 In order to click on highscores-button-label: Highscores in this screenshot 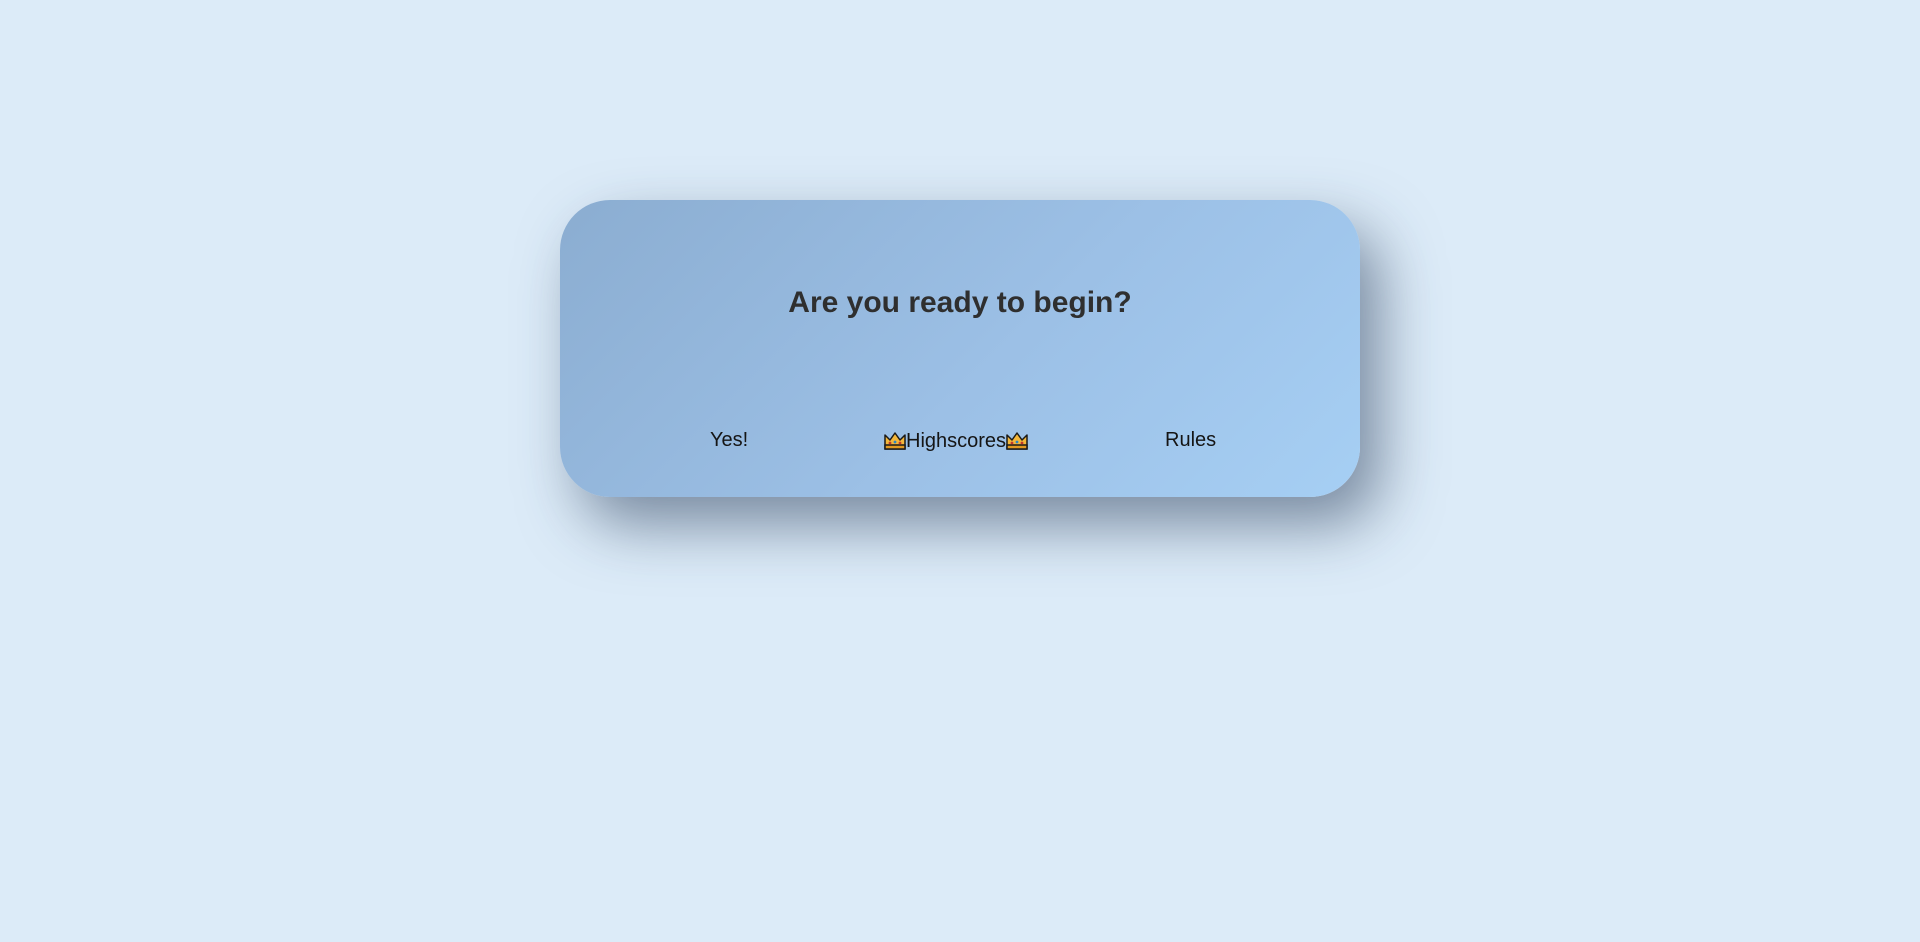, I will do `click(956, 441)`.